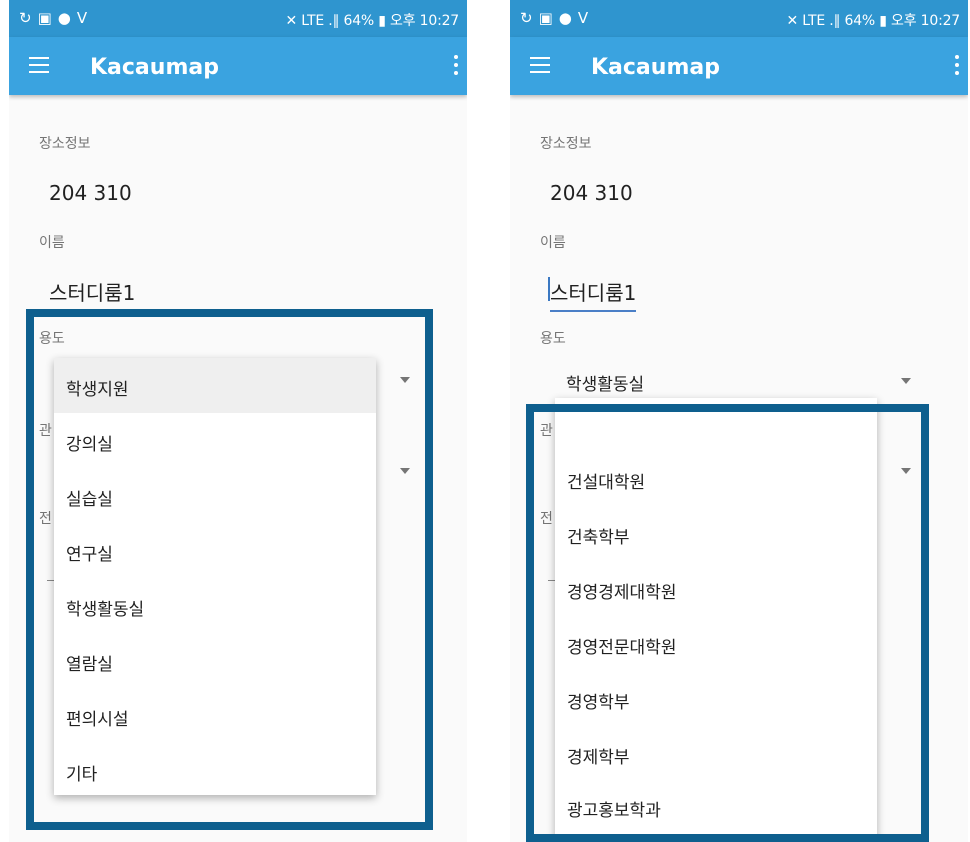 This screenshot has height=842, width=970. What do you see at coordinates (605, 382) in the screenshot?
I see `usage-spinner-value: 학생활동실` at bounding box center [605, 382].